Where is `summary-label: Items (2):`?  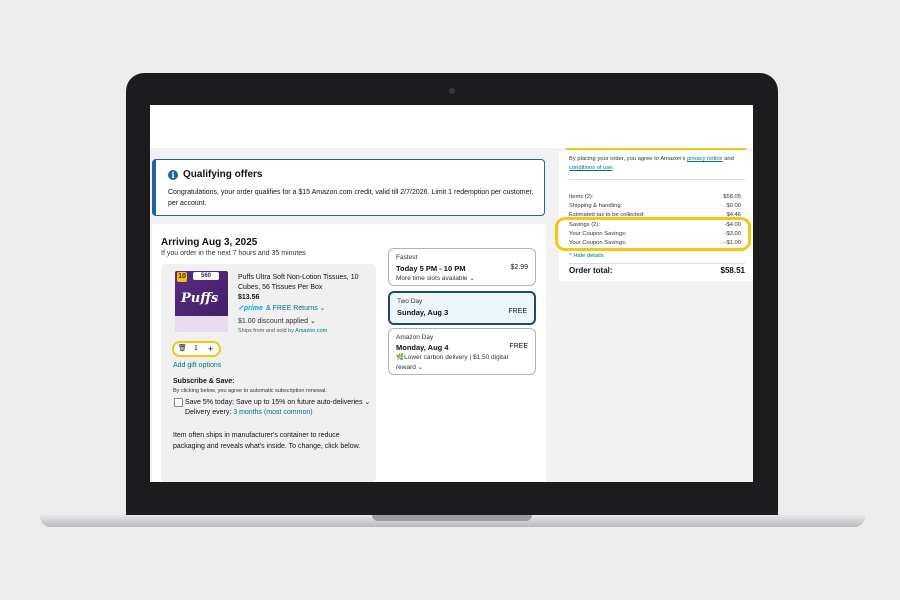
summary-label: Items (2): is located at coordinates (581, 197).